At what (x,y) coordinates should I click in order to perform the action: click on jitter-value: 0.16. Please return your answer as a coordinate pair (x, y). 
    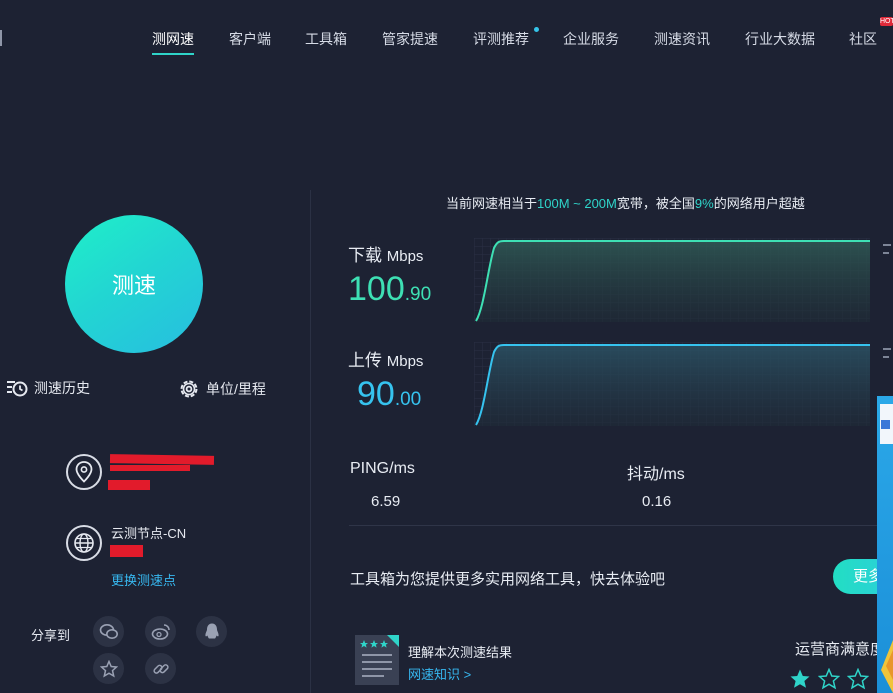
    Looking at the image, I should click on (657, 501).